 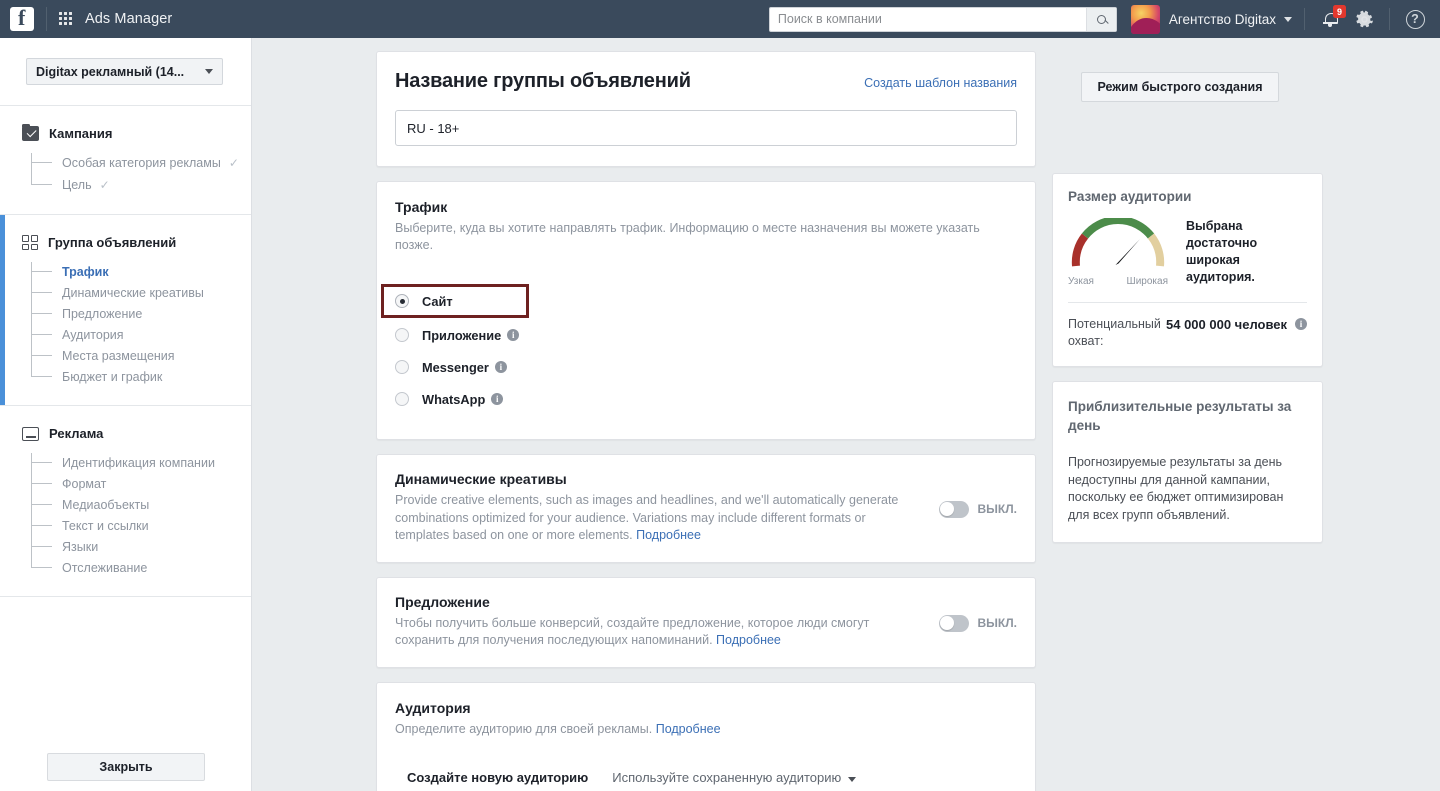 What do you see at coordinates (940, 83) in the screenshot?
I see `create-name-template-link: Создать шаблон названия` at bounding box center [940, 83].